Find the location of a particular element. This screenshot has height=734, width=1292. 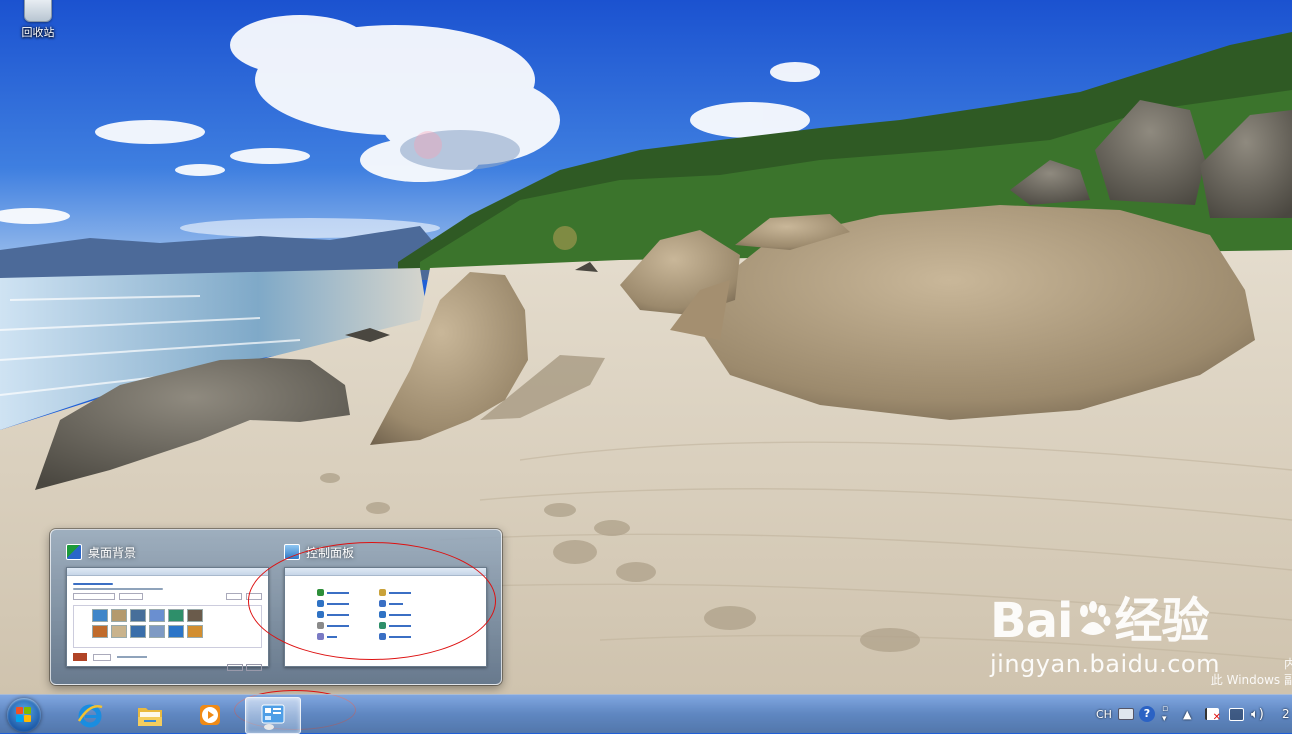

ime-arrows-icon: ▫ ▾ is located at coordinates (1165, 714).